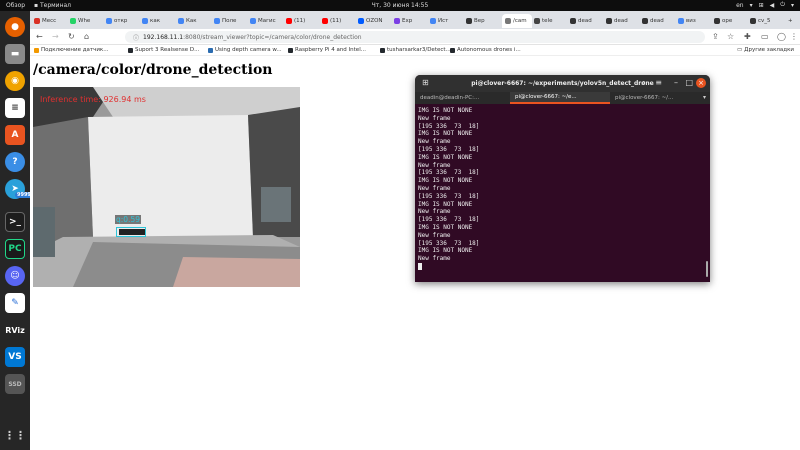 The height and width of the screenshot is (450, 800). What do you see at coordinates (15, 330) in the screenshot?
I see `rviz-icon: RViz` at bounding box center [15, 330].